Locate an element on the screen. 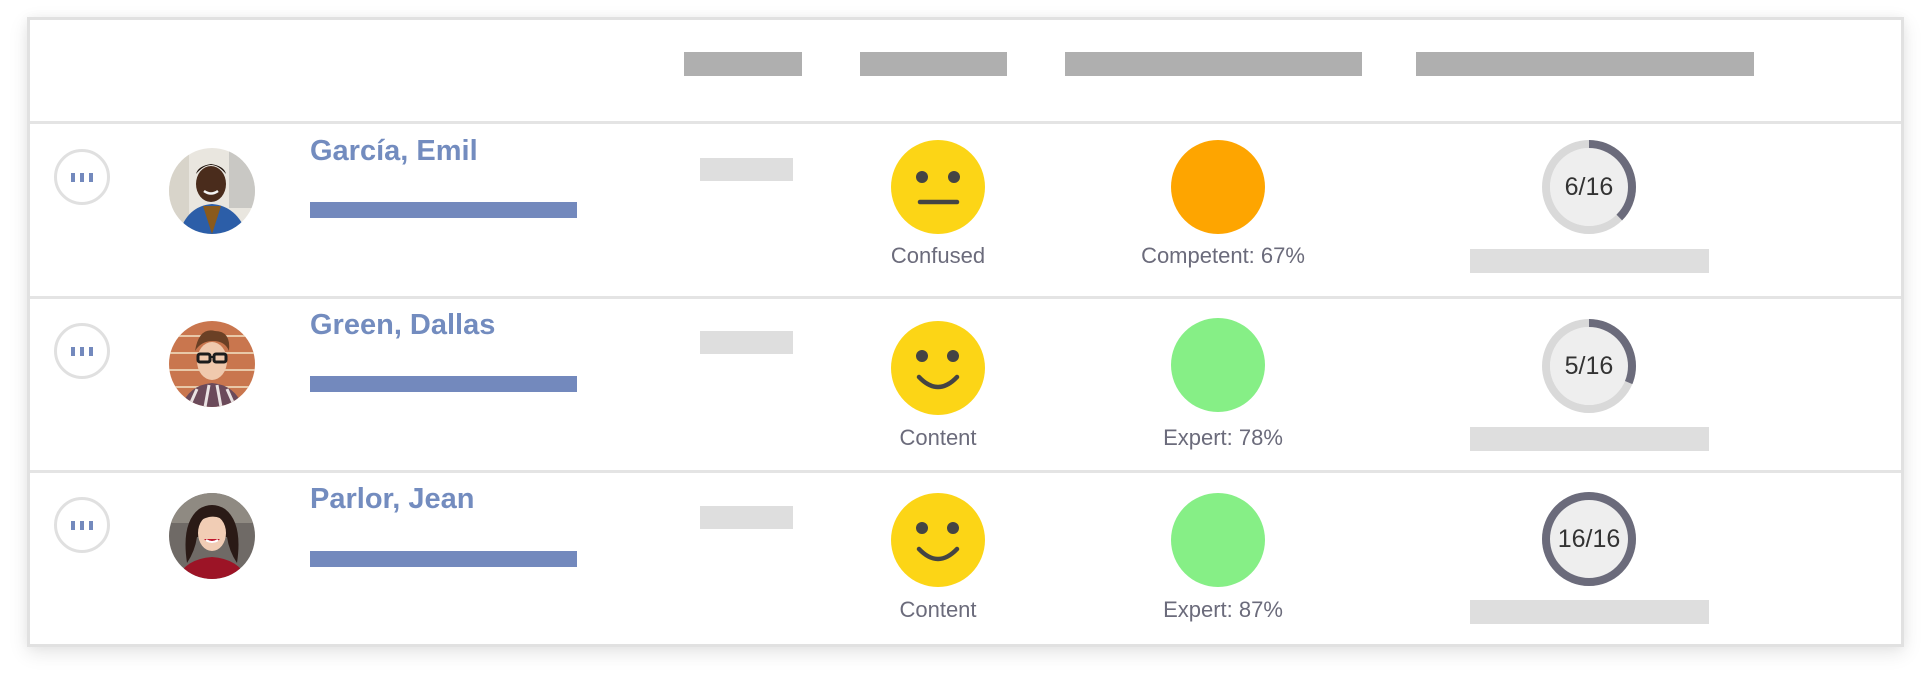 Image resolution: width=1932 pixels, height=684 pixels. avatar-man-glasses-icon is located at coordinates (212, 364).